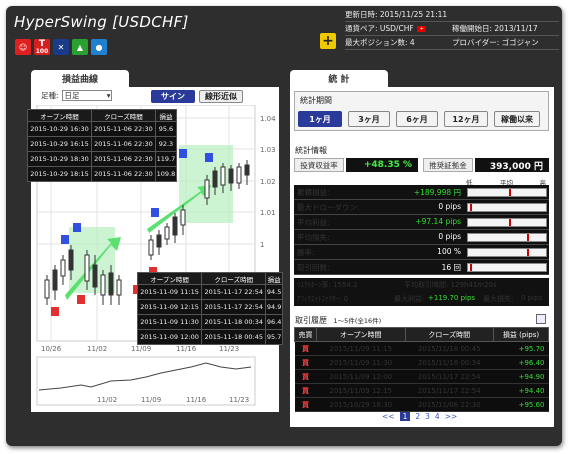 The height and width of the screenshot is (454, 571). Describe the element at coordinates (421, 362) in the screenshot. I see `table-row: 買 2015/11/09 11:30 2015/11/18 00:34 +96.40` at that location.